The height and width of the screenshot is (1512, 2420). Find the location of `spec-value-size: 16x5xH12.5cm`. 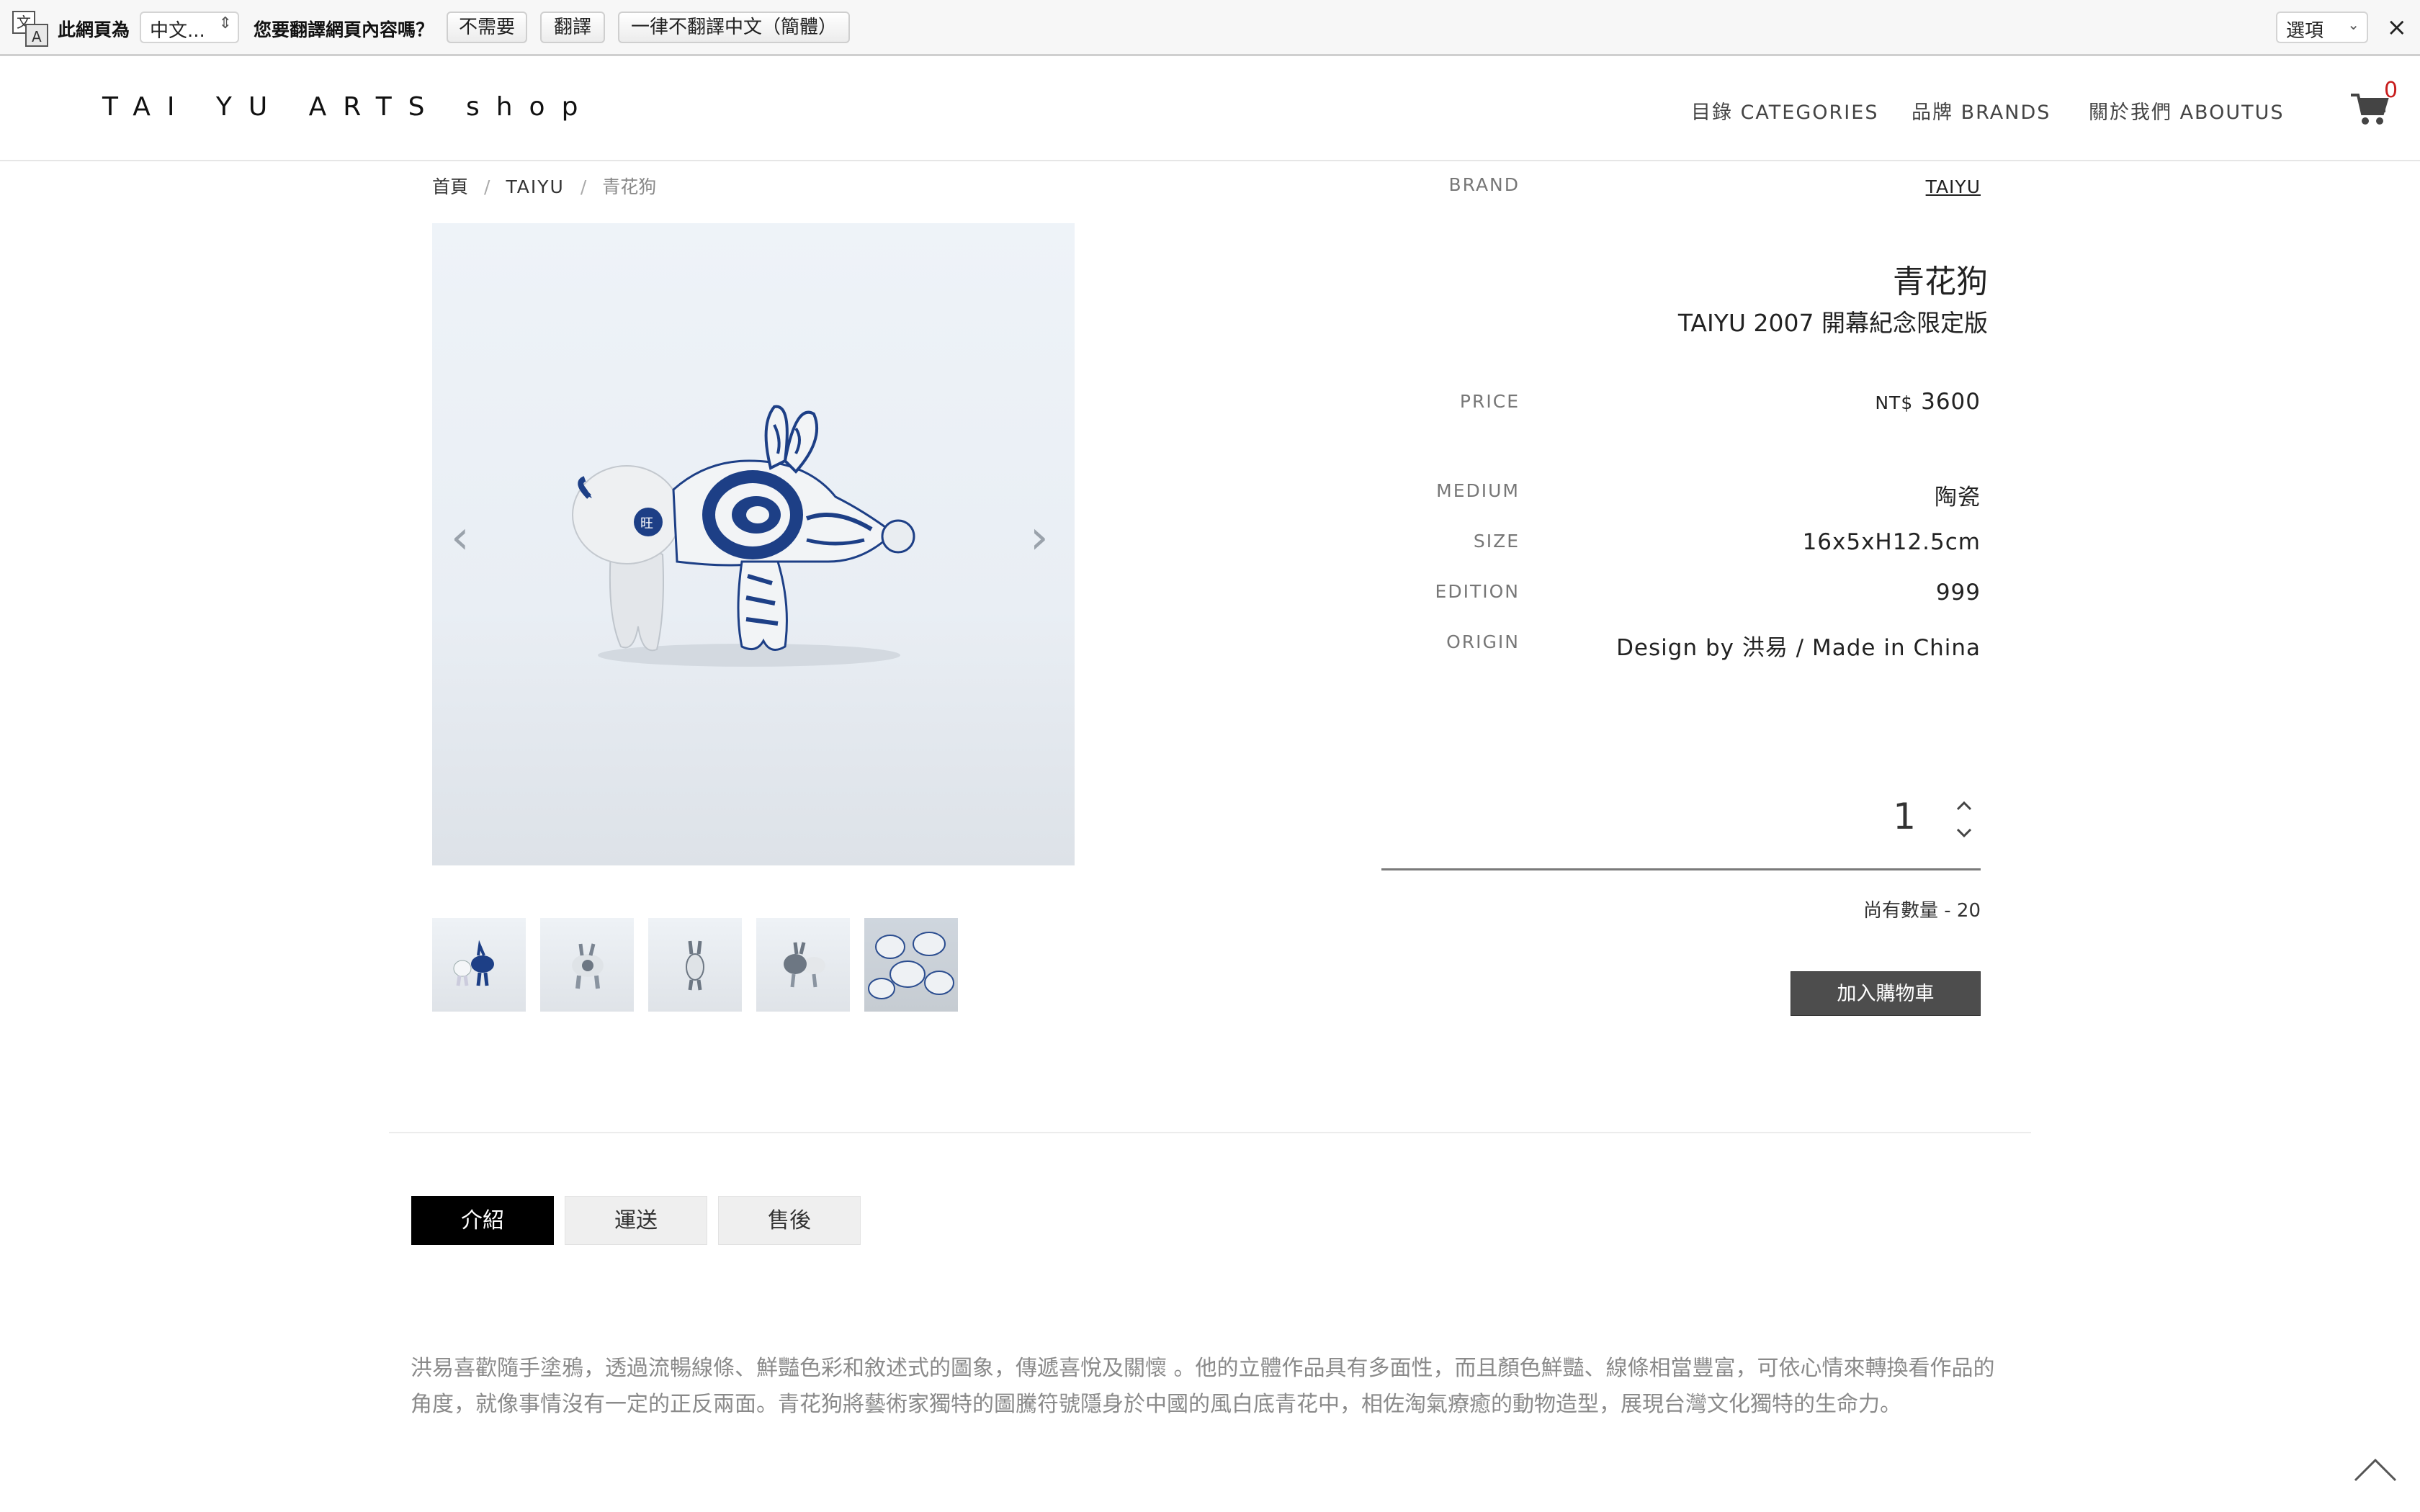

spec-value-size: 16x5xH12.5cm is located at coordinates (1891, 542).